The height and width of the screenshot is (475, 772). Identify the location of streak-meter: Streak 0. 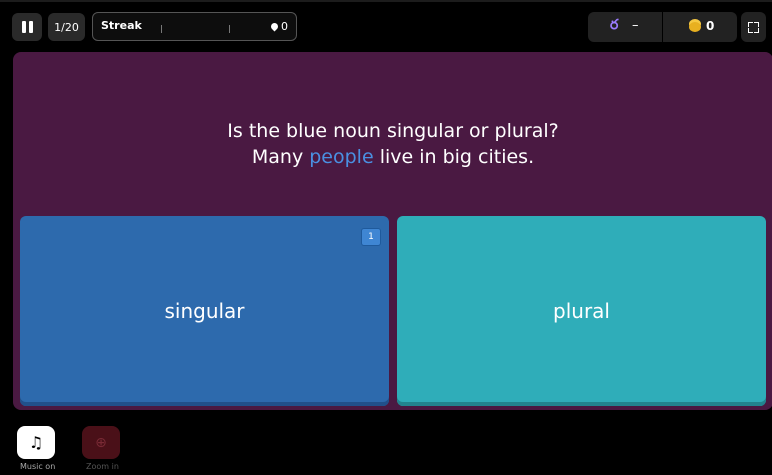
(194, 26).